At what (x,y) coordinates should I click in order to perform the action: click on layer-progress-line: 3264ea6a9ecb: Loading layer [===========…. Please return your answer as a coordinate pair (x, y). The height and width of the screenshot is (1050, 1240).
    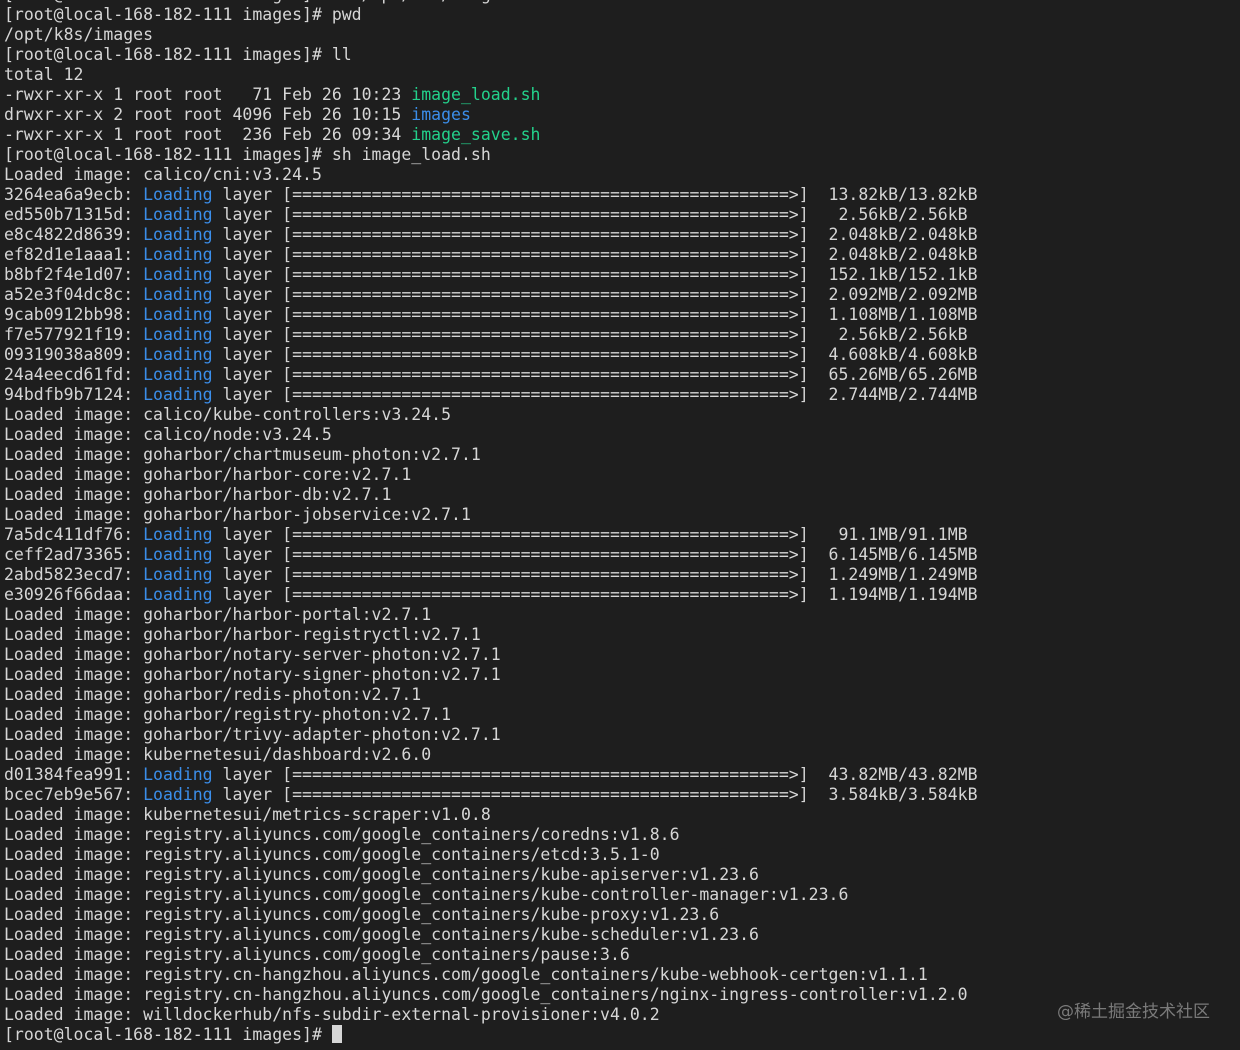
    Looking at the image, I should click on (622, 195).